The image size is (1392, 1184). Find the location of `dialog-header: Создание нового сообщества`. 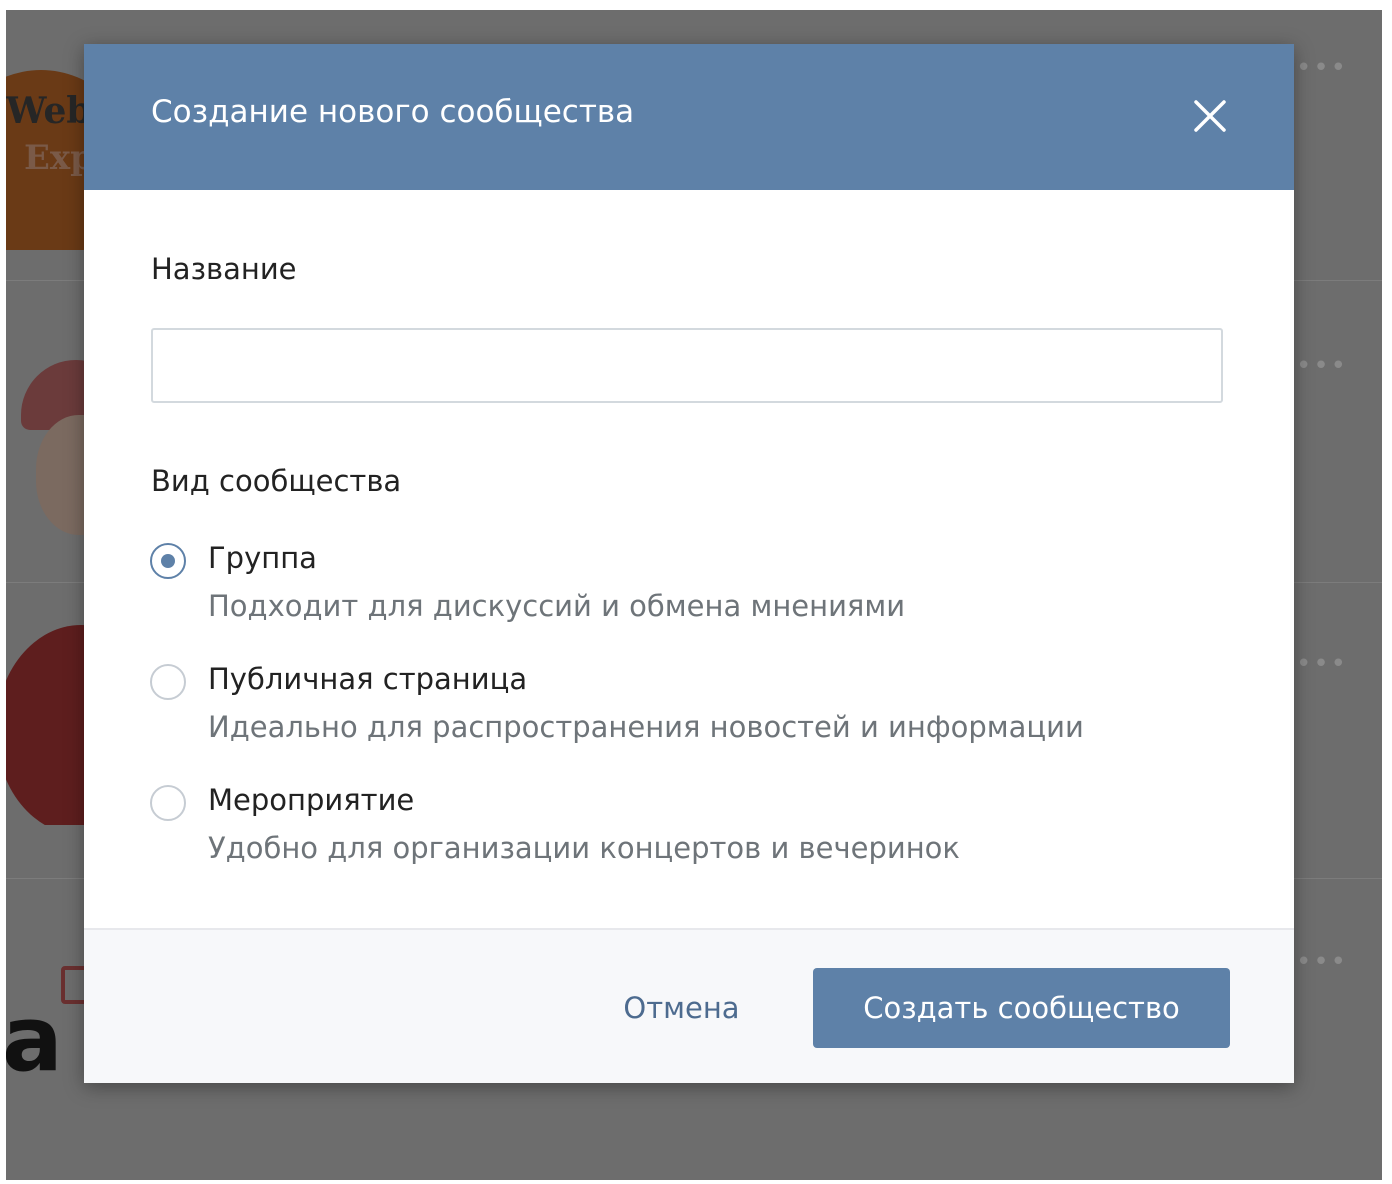

dialog-header: Создание нового сообщества is located at coordinates (689, 117).